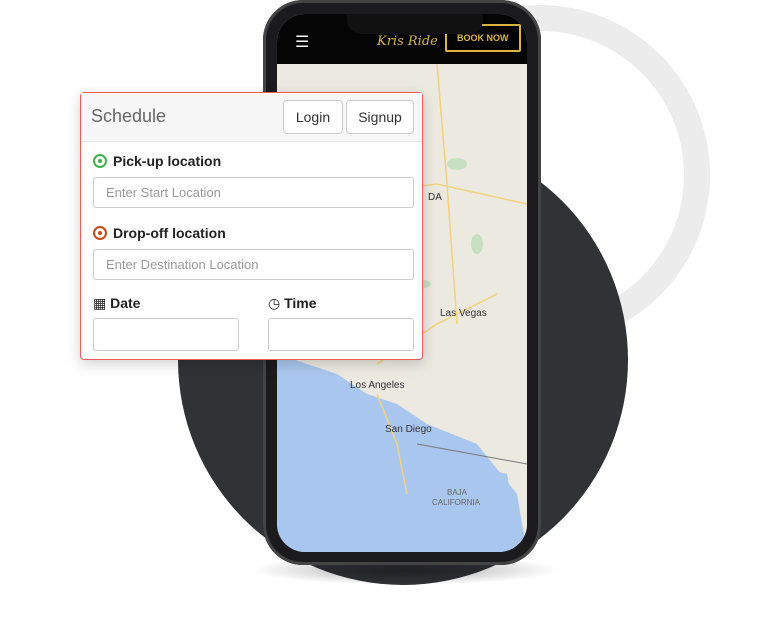  What do you see at coordinates (341, 334) in the screenshot?
I see `time-input` at bounding box center [341, 334].